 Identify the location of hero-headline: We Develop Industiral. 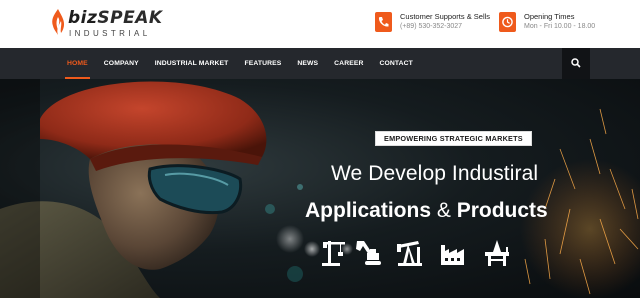
(435, 173).